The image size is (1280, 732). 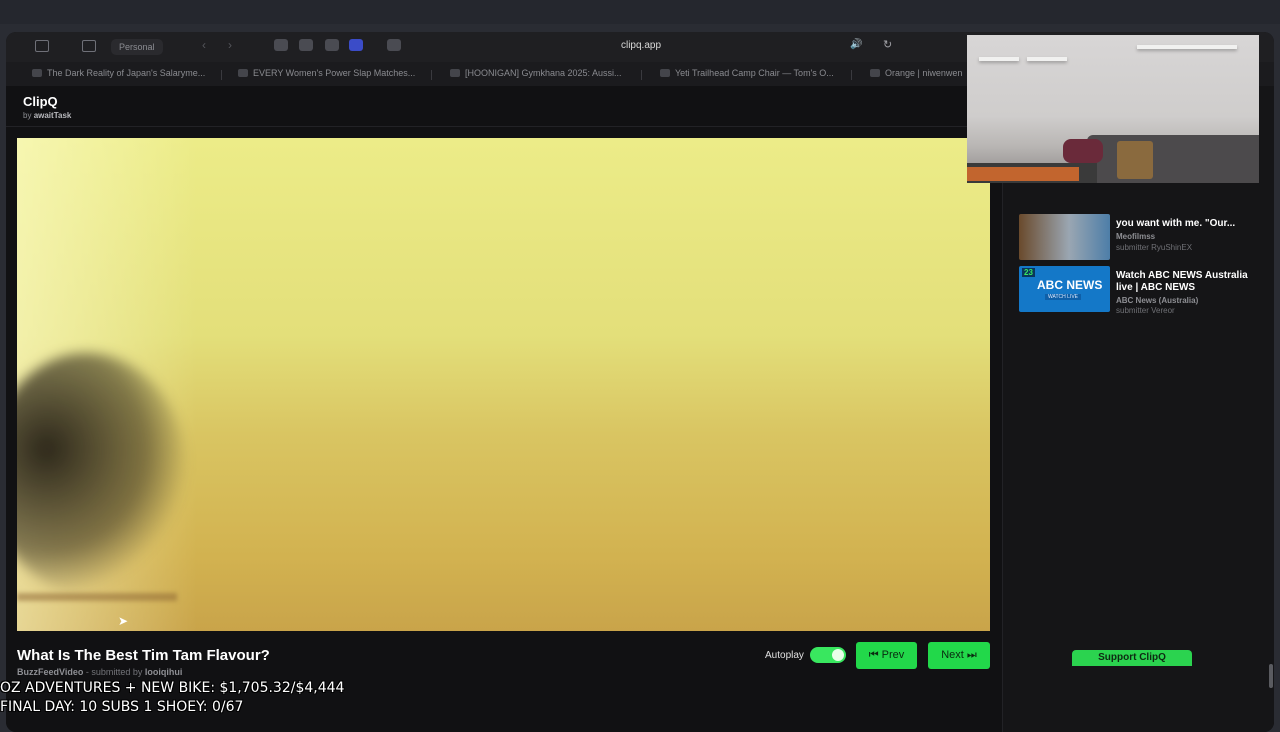 I want to click on related-video-title: Watch ABC NEWS Australia live | ABC NEWS, so click(x=1191, y=282).